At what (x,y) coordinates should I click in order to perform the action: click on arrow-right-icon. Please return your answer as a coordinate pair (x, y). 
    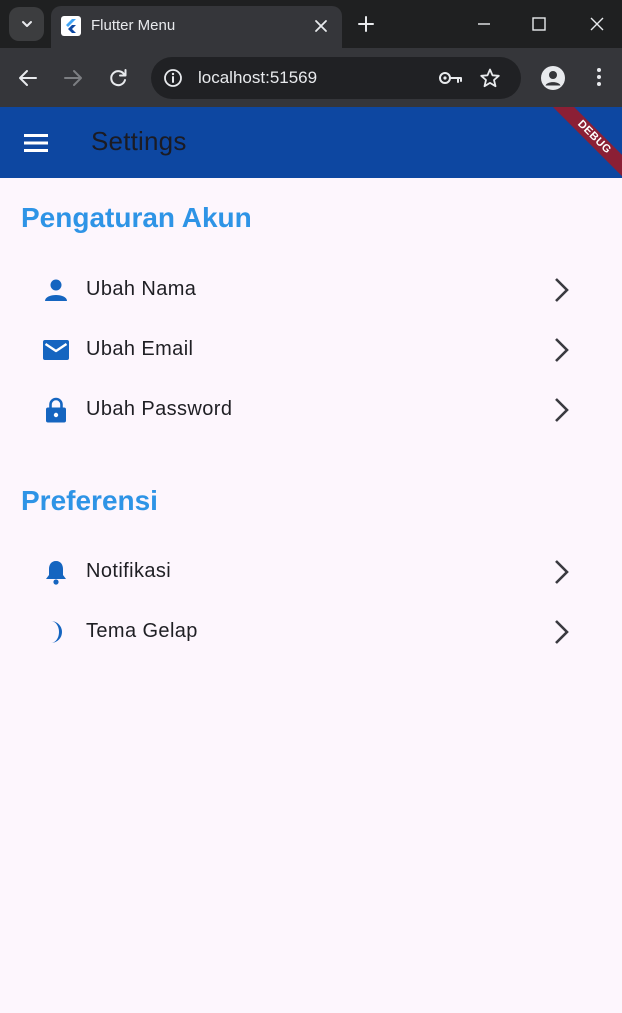
    Looking at the image, I should click on (73, 78).